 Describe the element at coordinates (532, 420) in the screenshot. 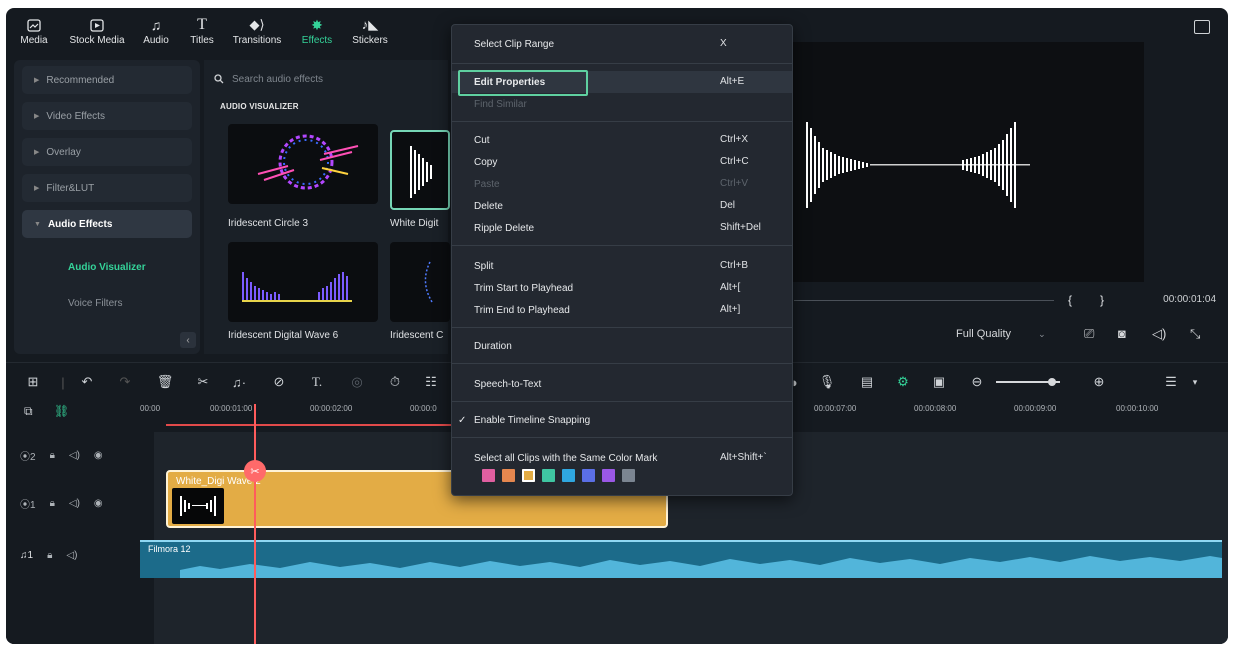

I see `menu-label: Enable Timeline Snapping` at that location.